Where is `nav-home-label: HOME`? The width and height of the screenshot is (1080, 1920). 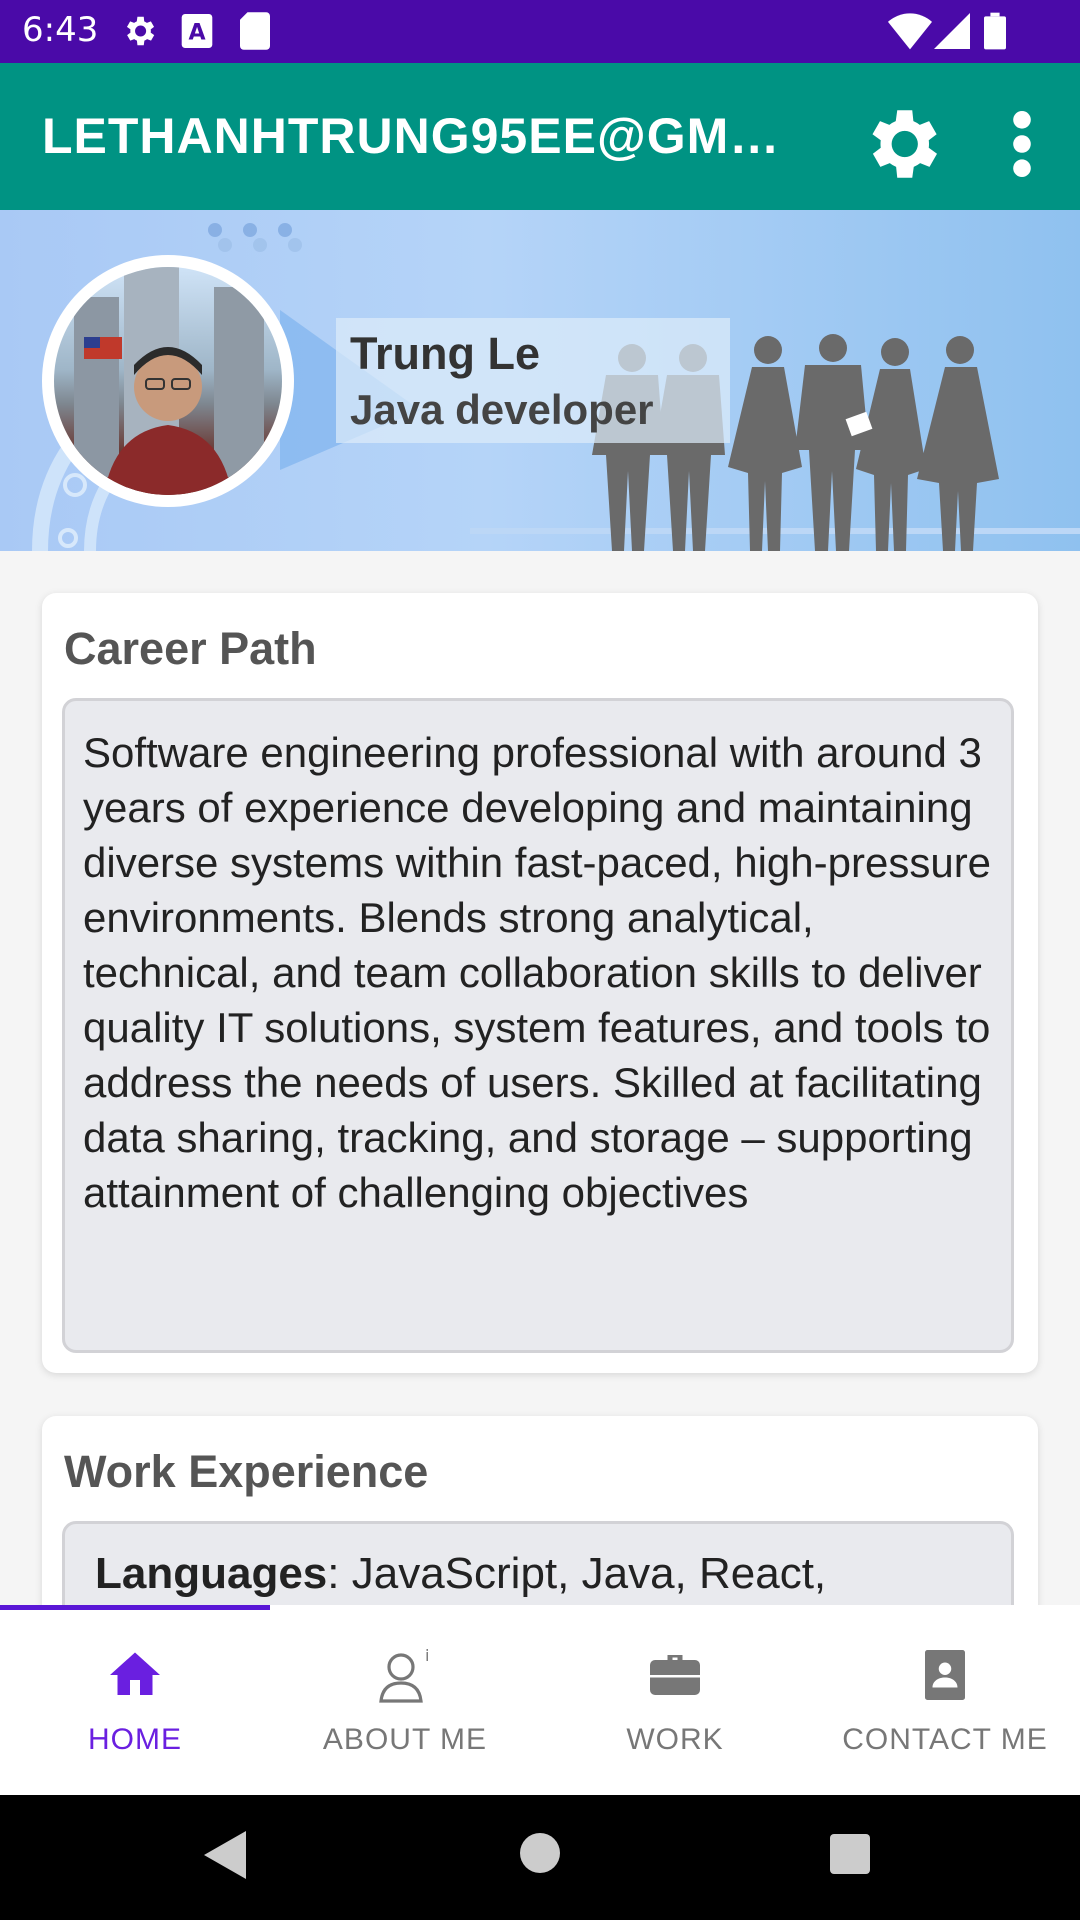 nav-home-label: HOME is located at coordinates (135, 1739).